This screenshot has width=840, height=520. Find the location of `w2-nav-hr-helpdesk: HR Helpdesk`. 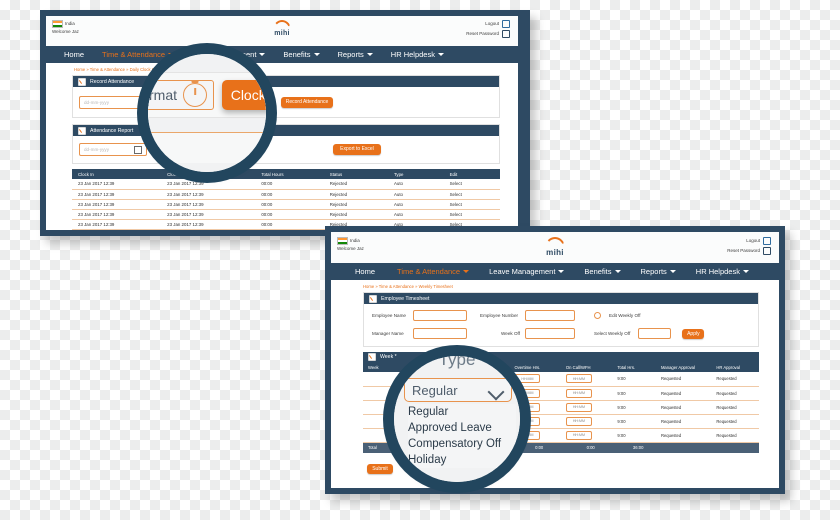

w2-nav-hr-helpdesk: HR Helpdesk is located at coordinates (722, 271).